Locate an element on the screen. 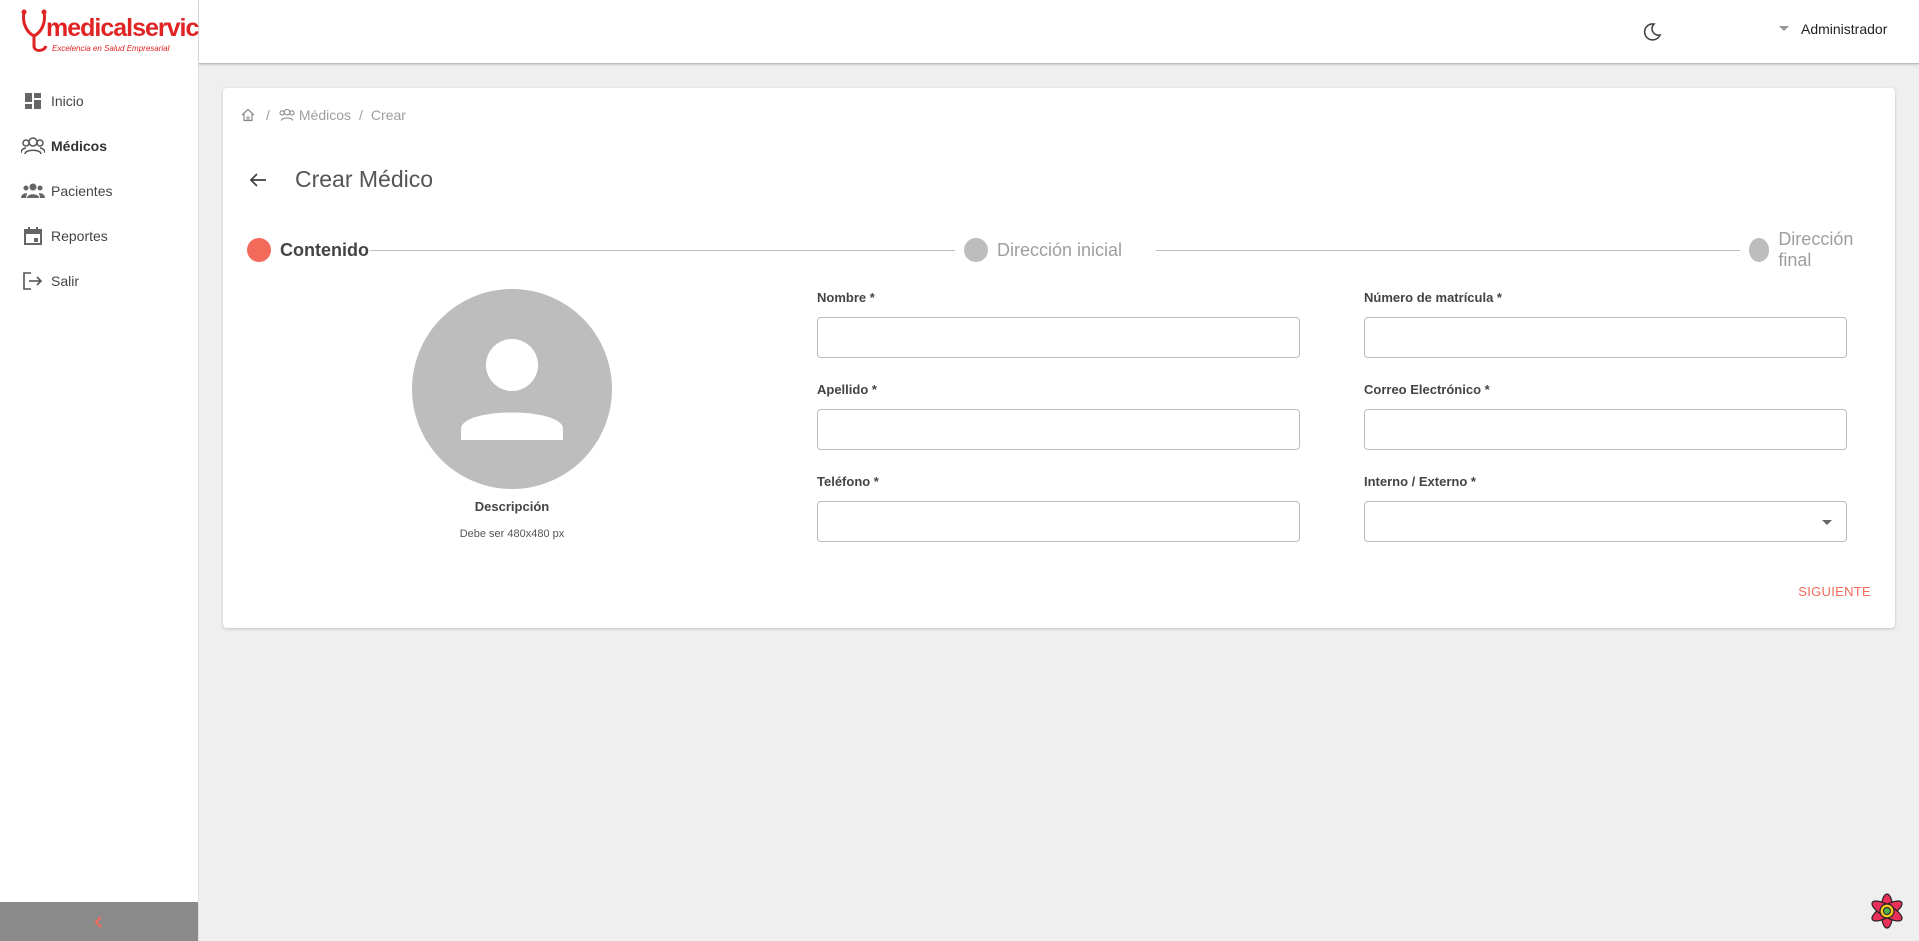 This screenshot has width=1919, height=941. step-direccion-inicial: Dirección inicial is located at coordinates (1043, 250).